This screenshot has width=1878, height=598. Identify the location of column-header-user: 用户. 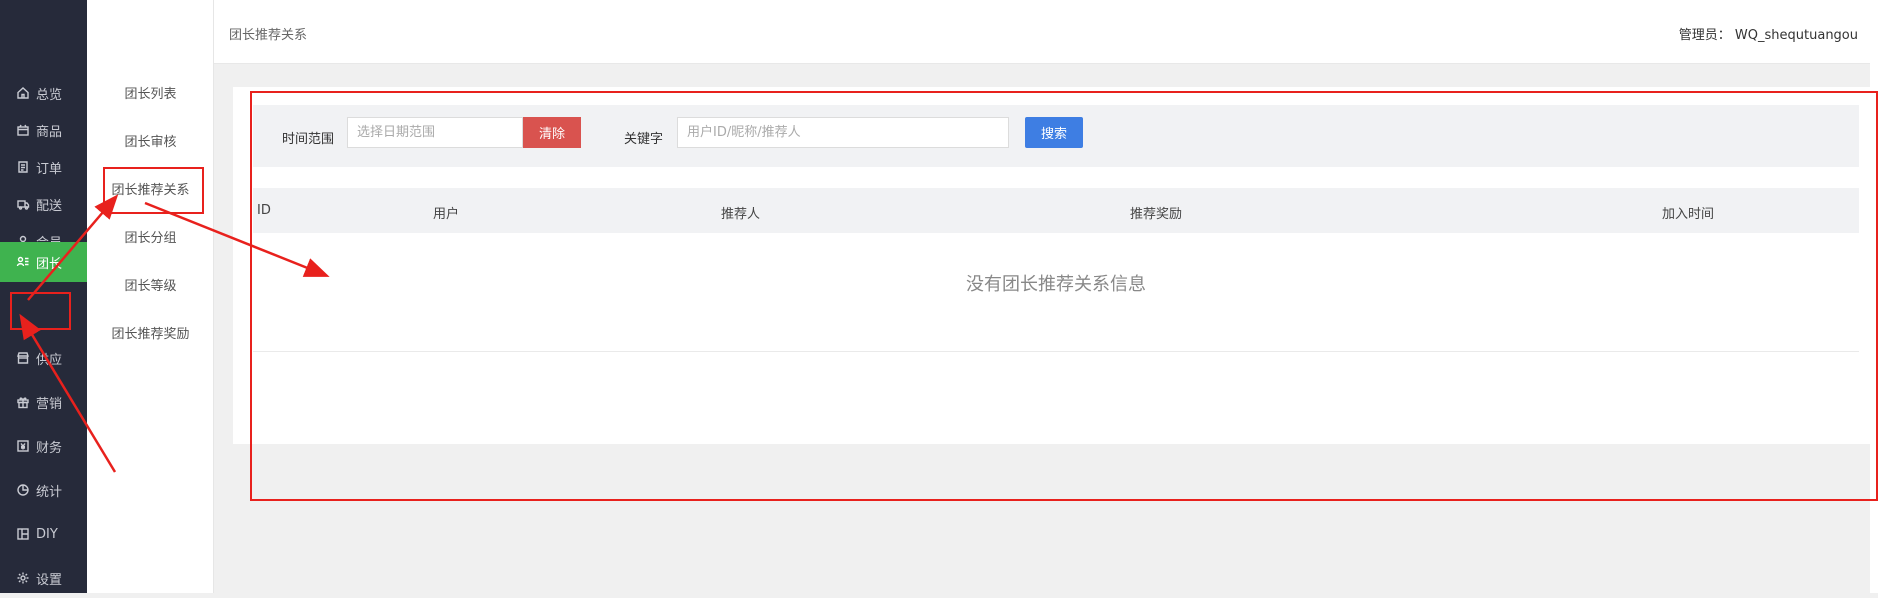
(446, 214).